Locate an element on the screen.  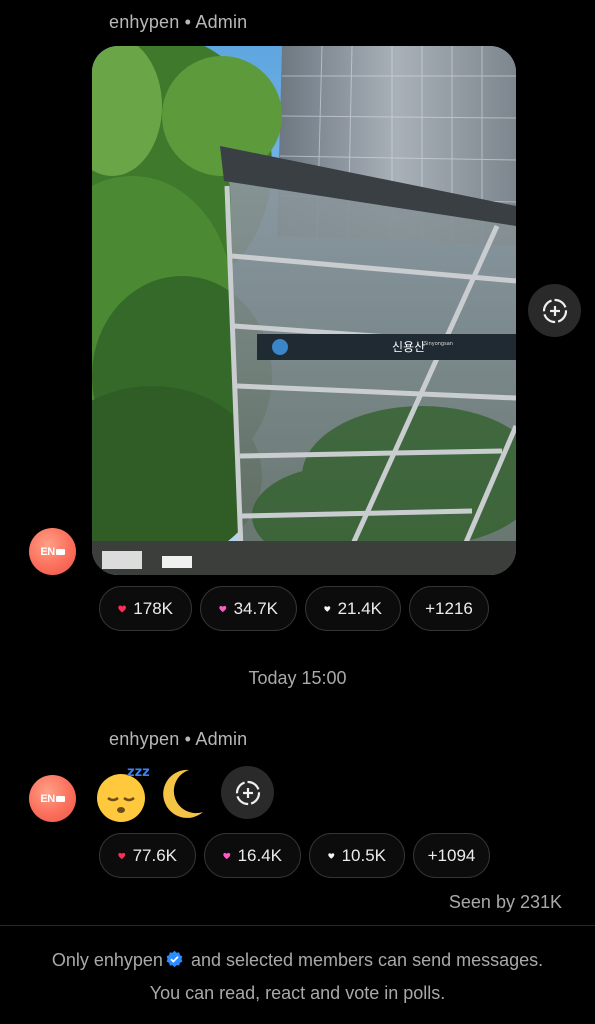
more-reactions-chip: +1094 is located at coordinates (451, 855).